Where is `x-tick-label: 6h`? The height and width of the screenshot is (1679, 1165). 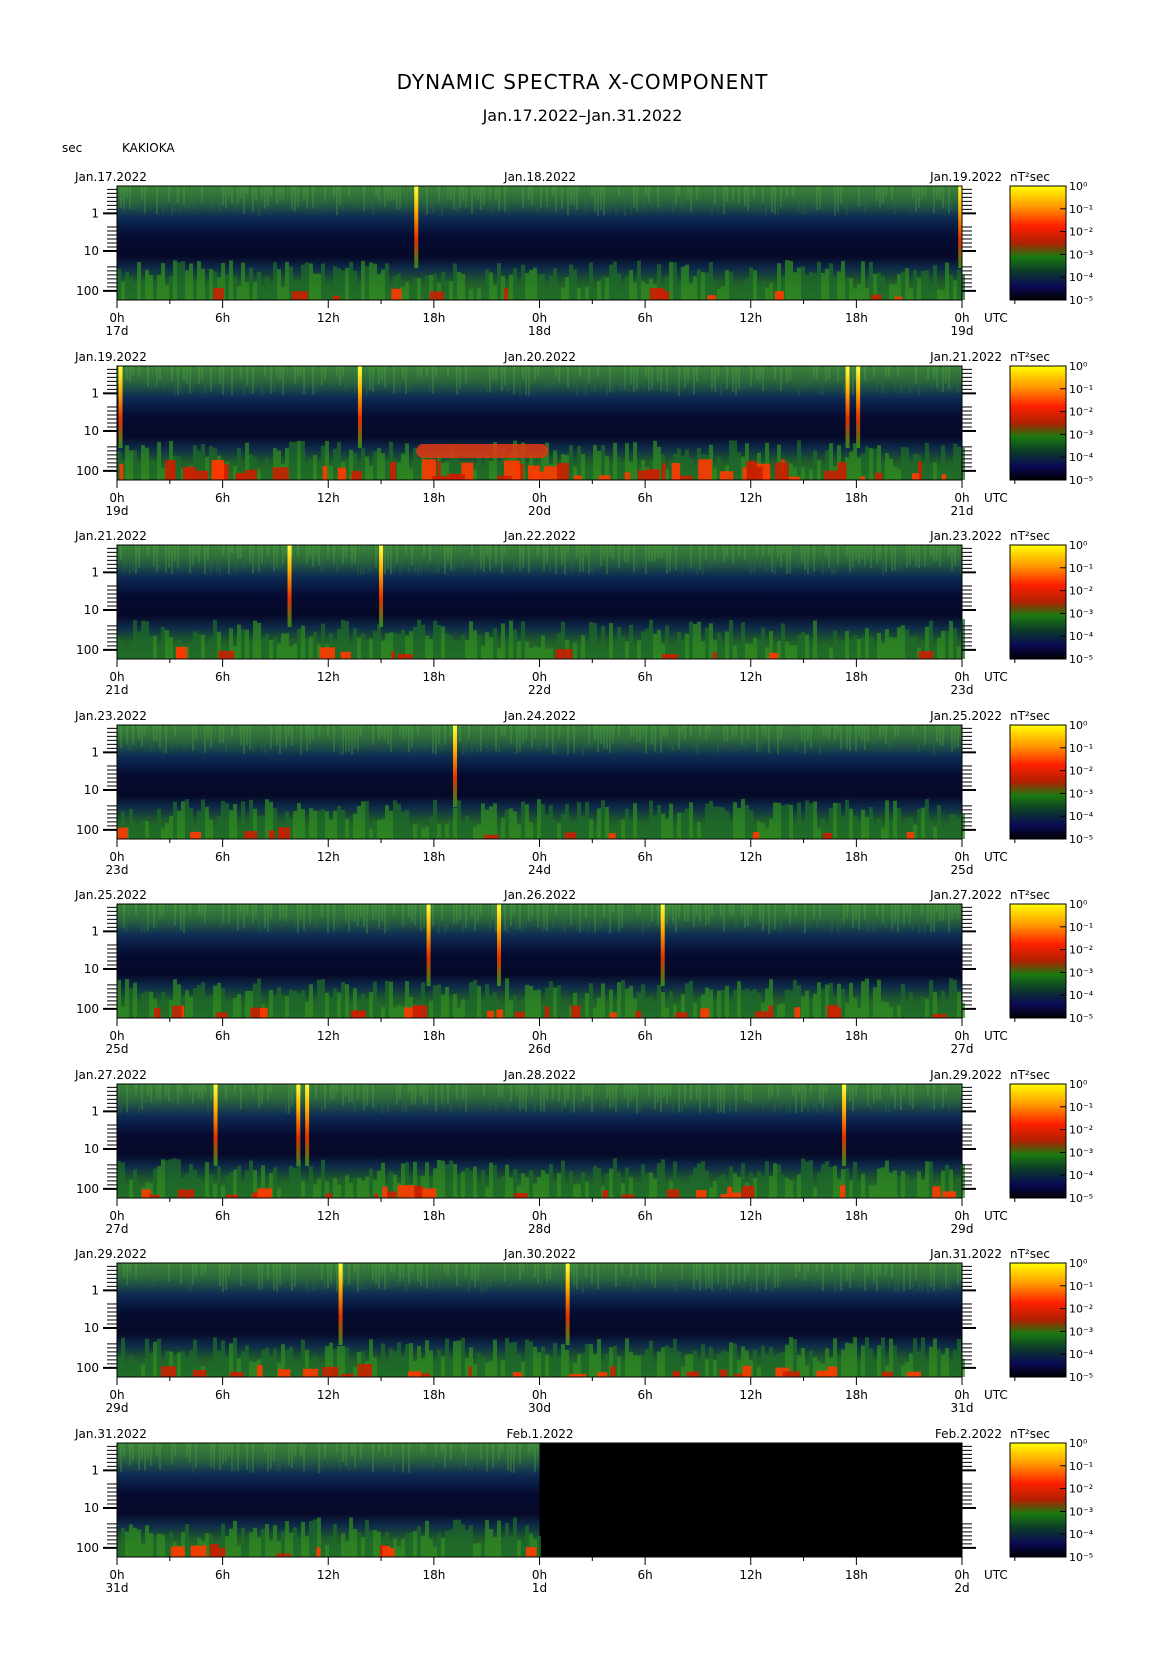 x-tick-label: 6h is located at coordinates (222, 1216).